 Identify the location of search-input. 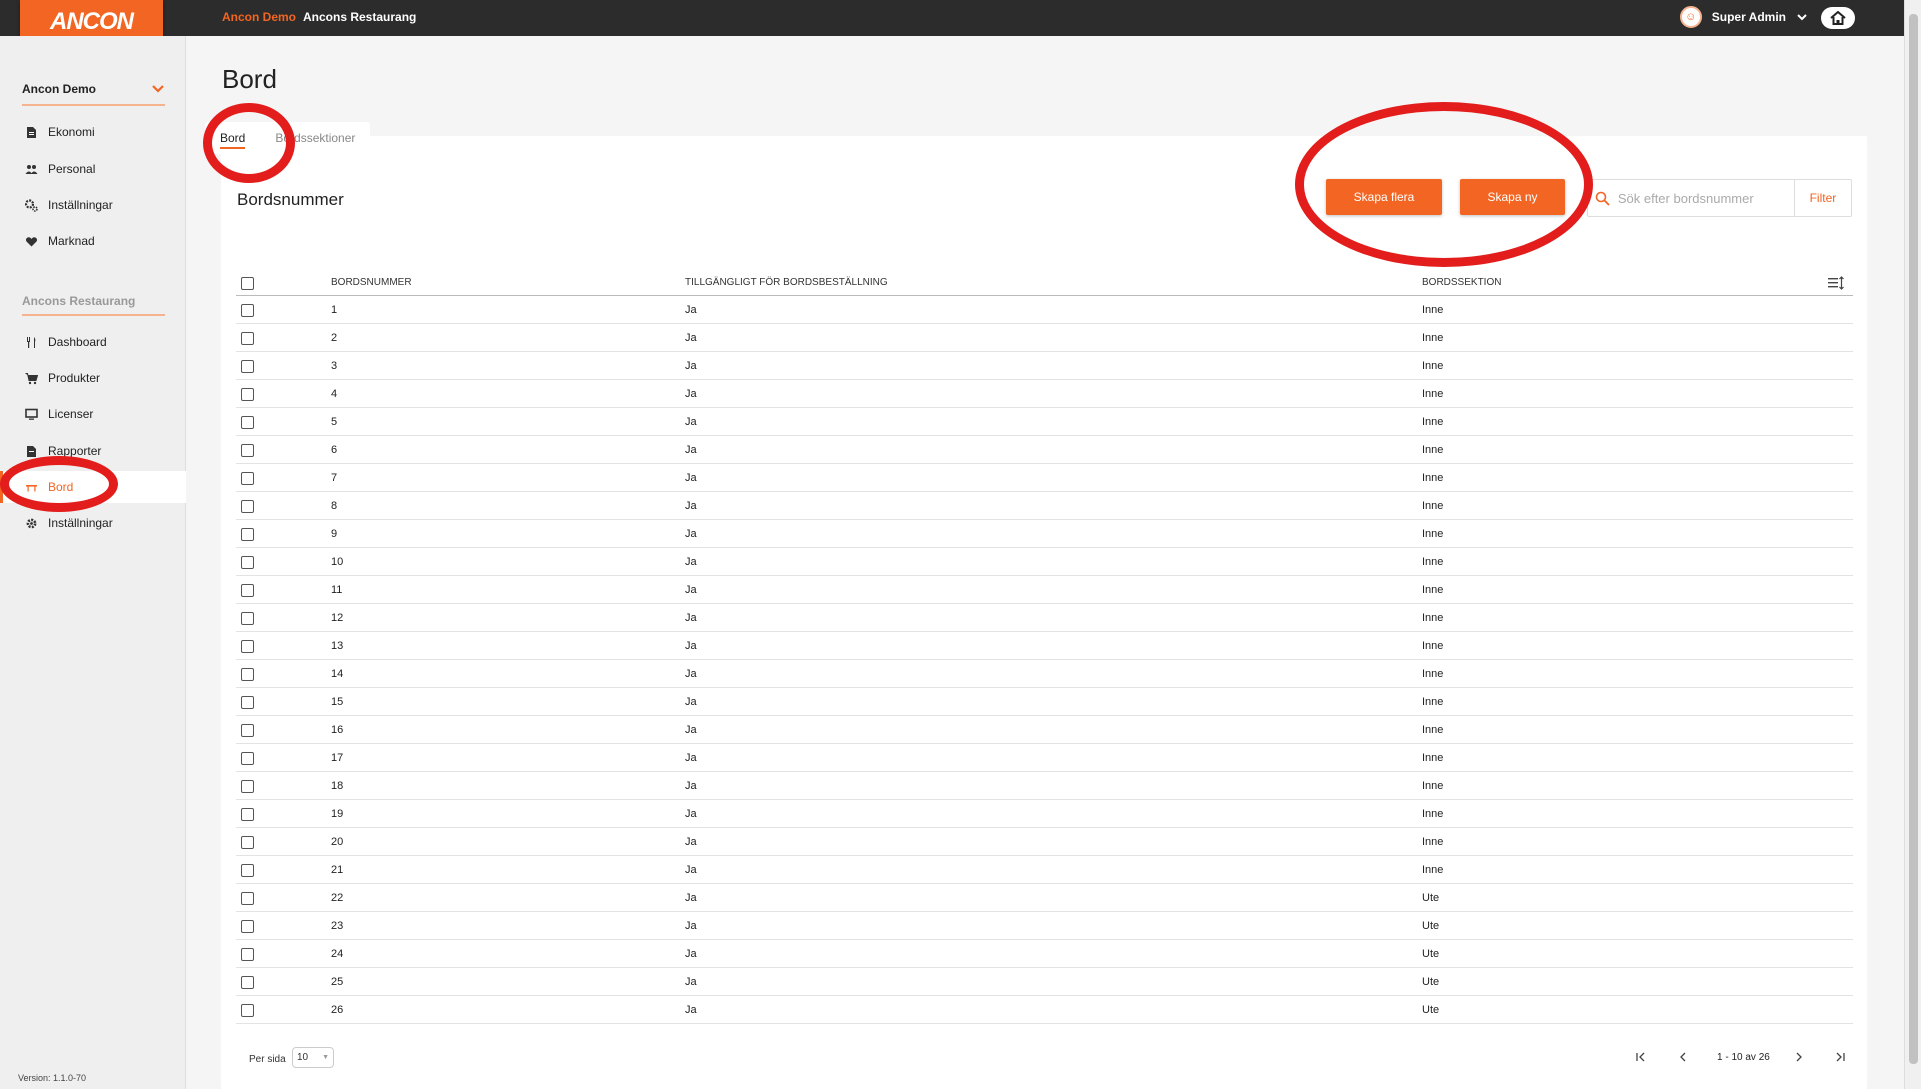
(1705, 198).